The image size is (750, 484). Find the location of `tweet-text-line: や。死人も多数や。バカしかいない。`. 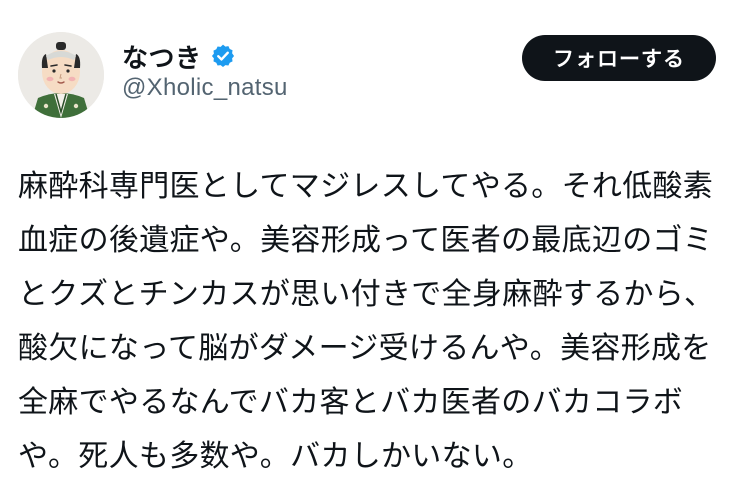

tweet-text-line: や。死人も多数や。バカしかいない。 is located at coordinates (275, 456).